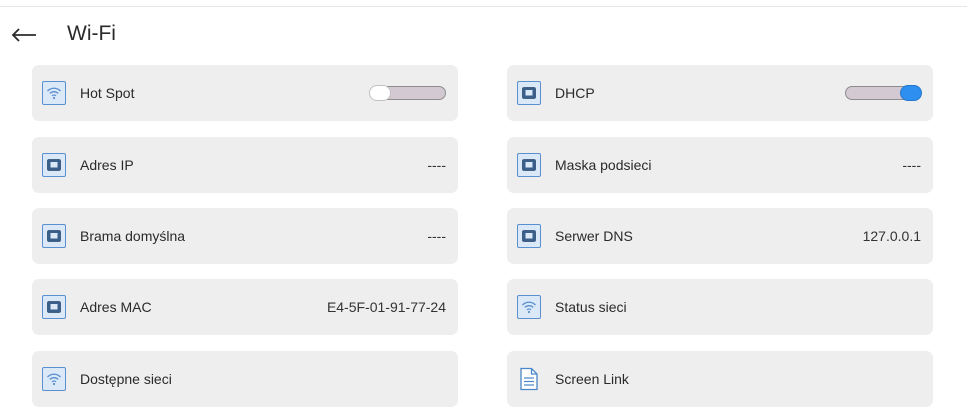 This screenshot has width=967, height=407. What do you see at coordinates (407, 93) in the screenshot?
I see `hot-spot-toggle` at bounding box center [407, 93].